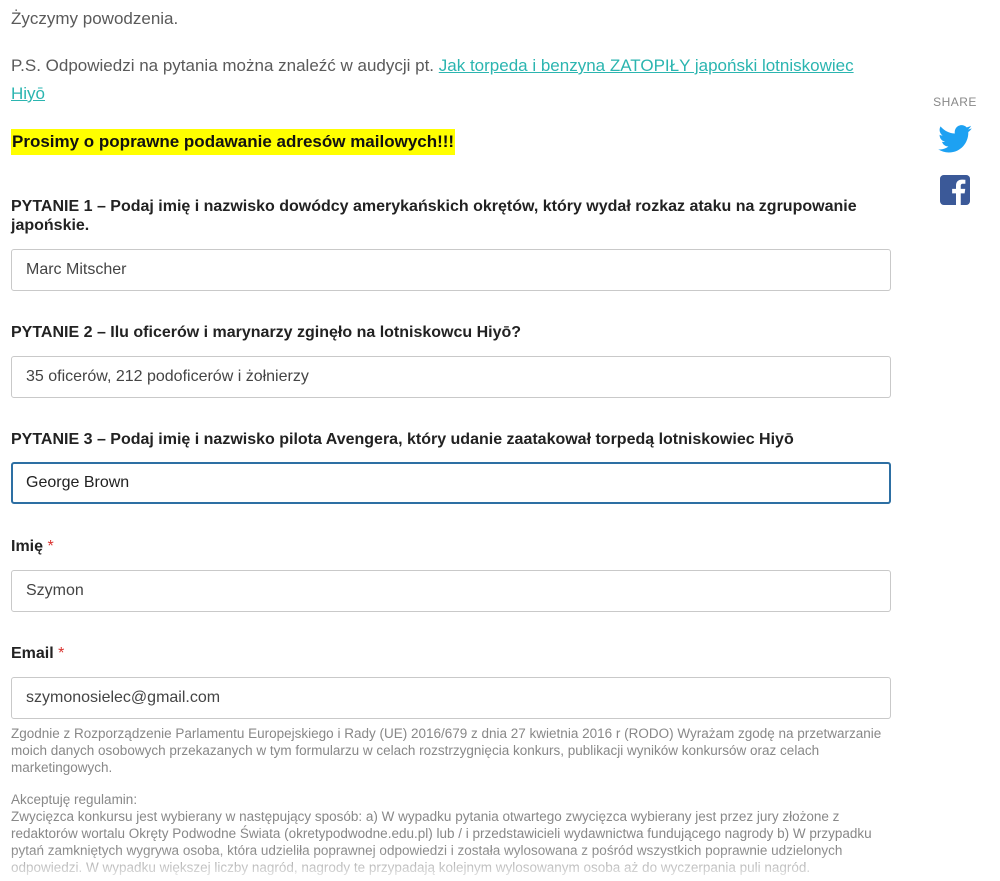 This screenshot has width=1000, height=881. Describe the element at coordinates (451, 270) in the screenshot. I see `question-1-input: Marc Mitscher` at that location.